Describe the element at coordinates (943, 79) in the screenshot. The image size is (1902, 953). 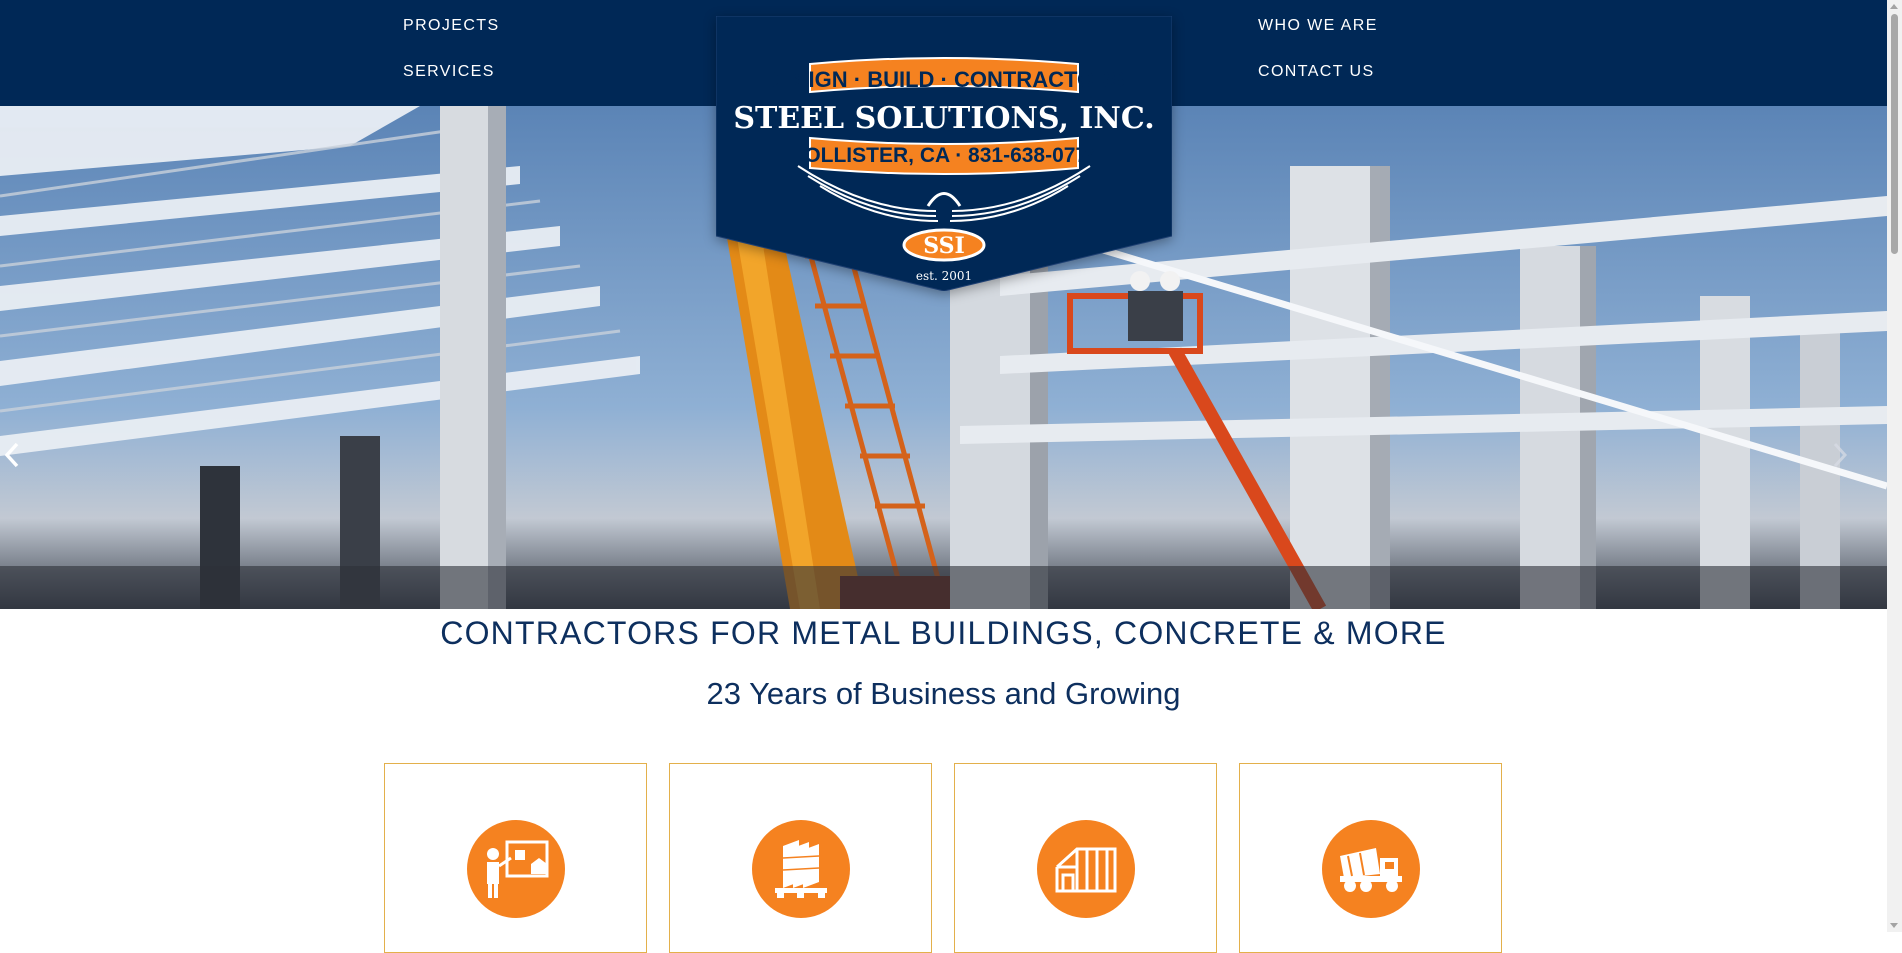
I see `logo-banner-top: DESIGN · BUILD · CONTRACTORS` at that location.